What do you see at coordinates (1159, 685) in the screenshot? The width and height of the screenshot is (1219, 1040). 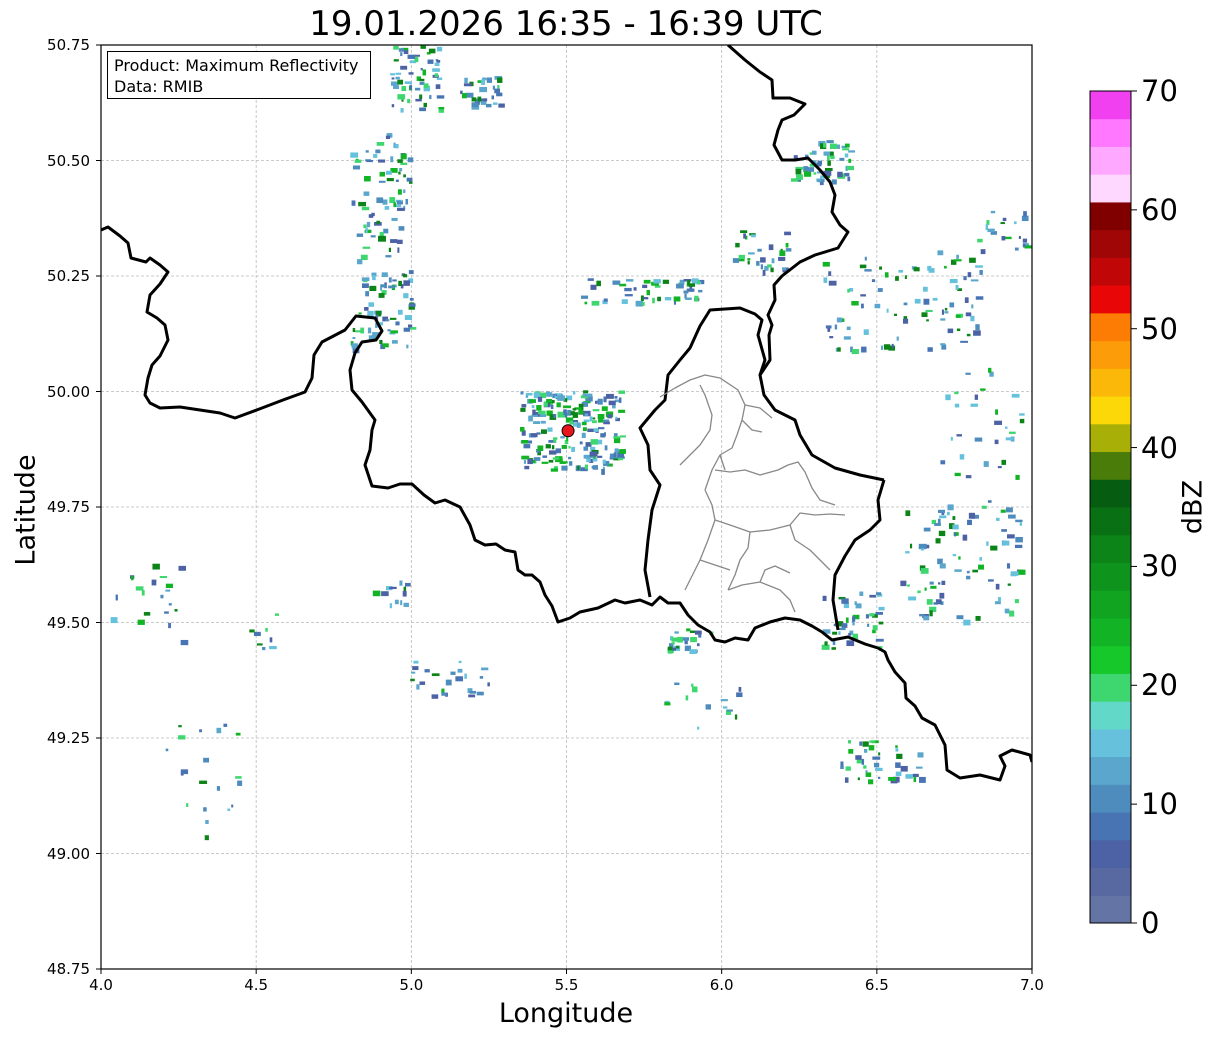 I see `colorbar-tick-label: 20` at bounding box center [1159, 685].